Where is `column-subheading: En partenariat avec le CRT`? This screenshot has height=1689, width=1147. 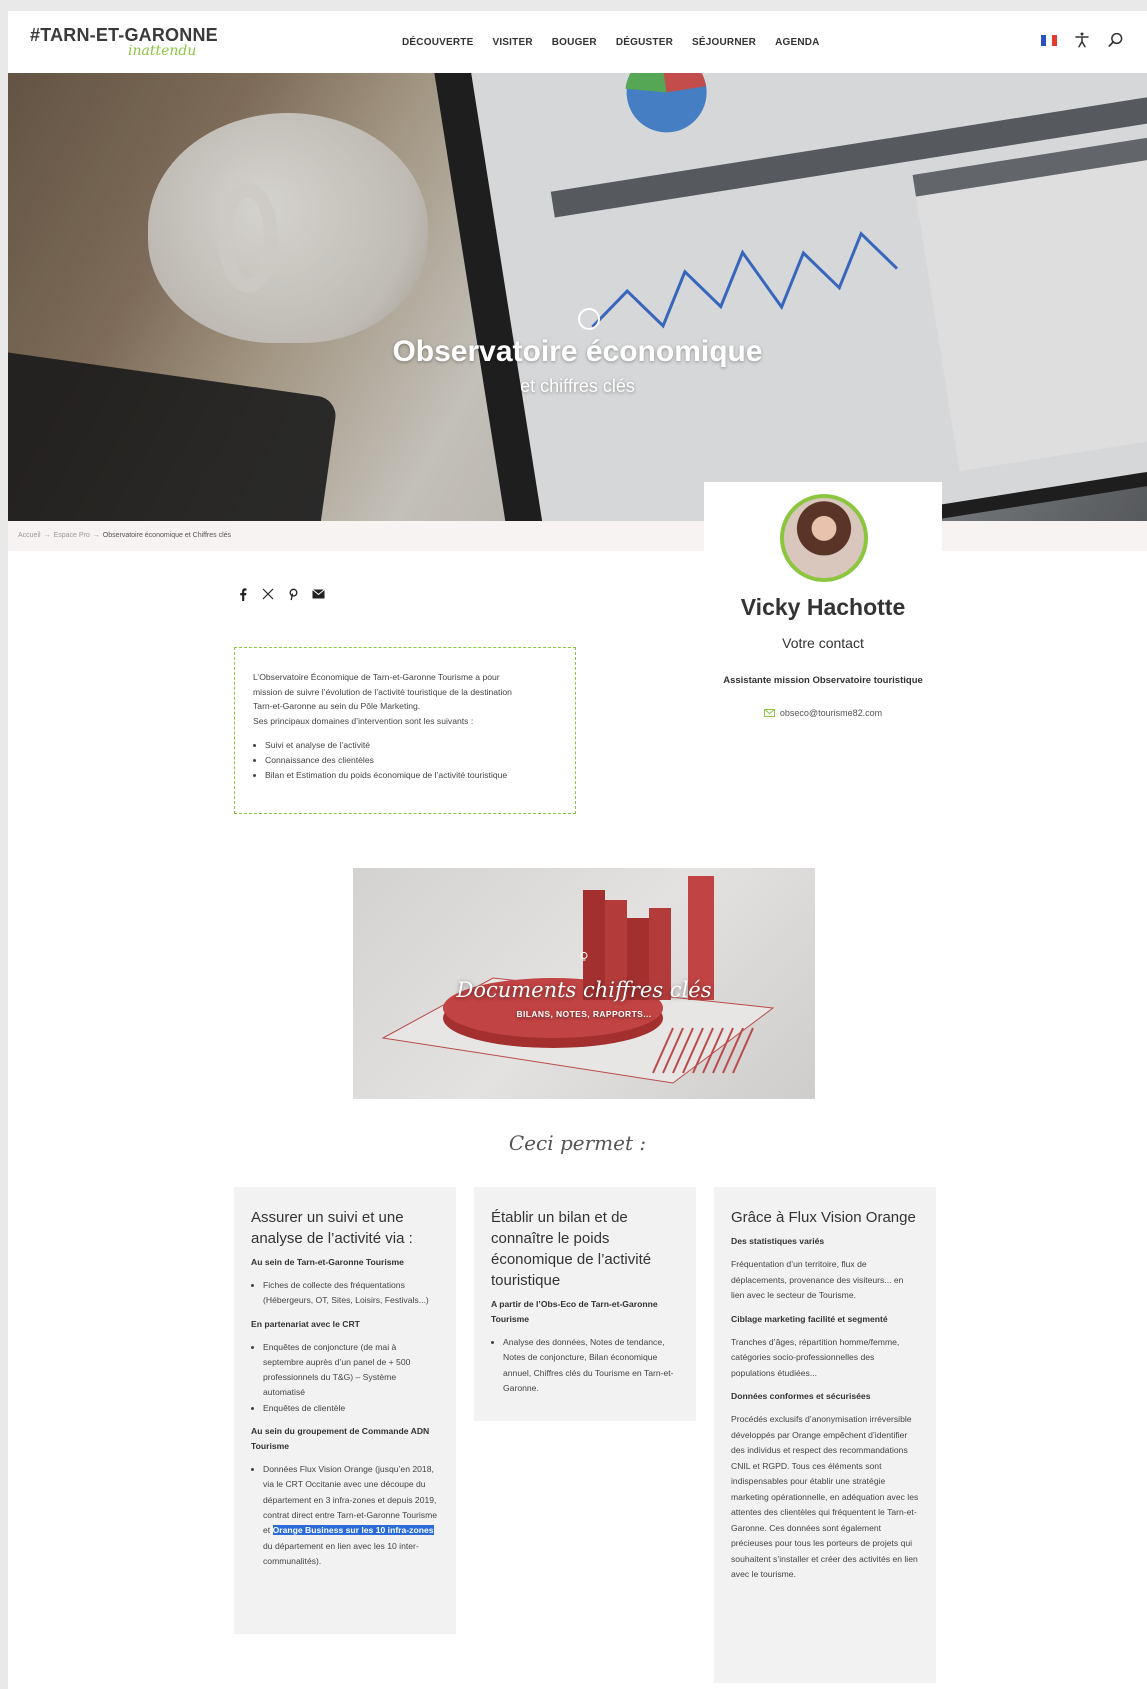
column-subheading: En partenariat avec le CRT is located at coordinates (305, 1323).